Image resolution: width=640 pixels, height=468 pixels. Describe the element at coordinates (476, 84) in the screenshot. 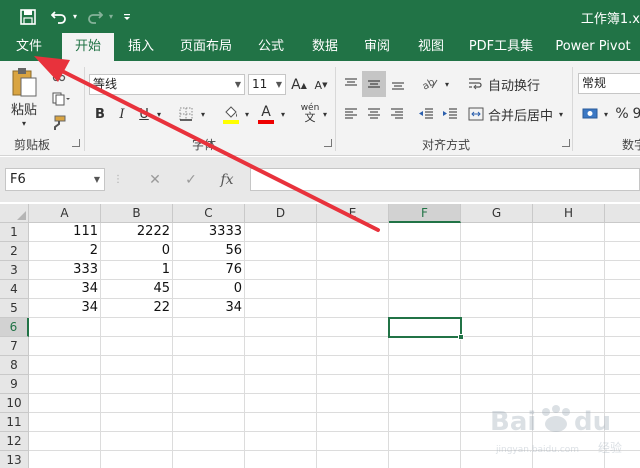

I see `wrap-text-icon` at that location.